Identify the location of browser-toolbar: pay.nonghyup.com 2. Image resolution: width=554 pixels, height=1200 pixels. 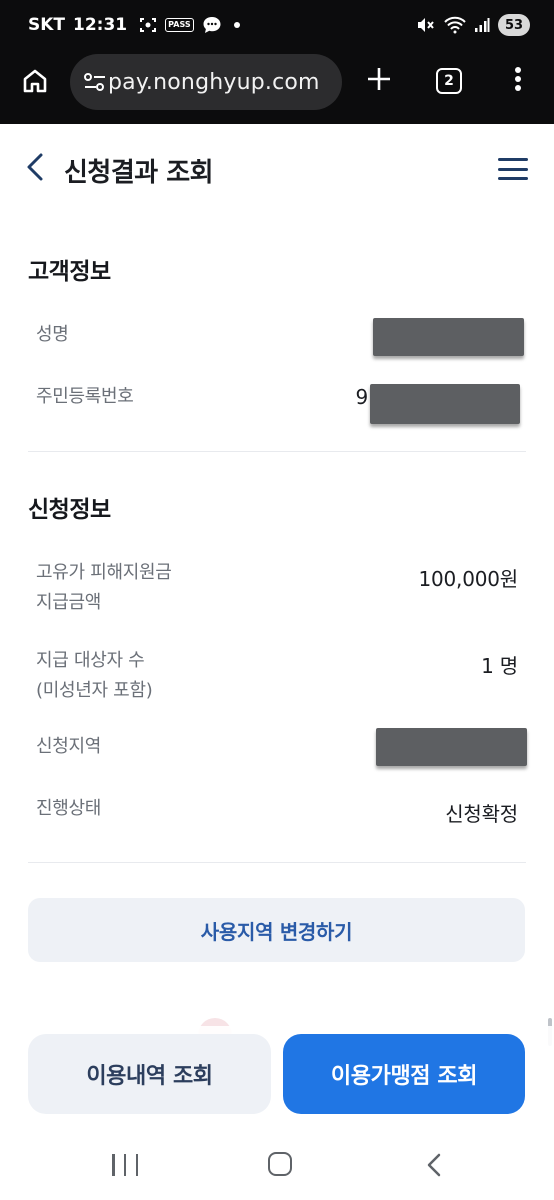
(277, 82).